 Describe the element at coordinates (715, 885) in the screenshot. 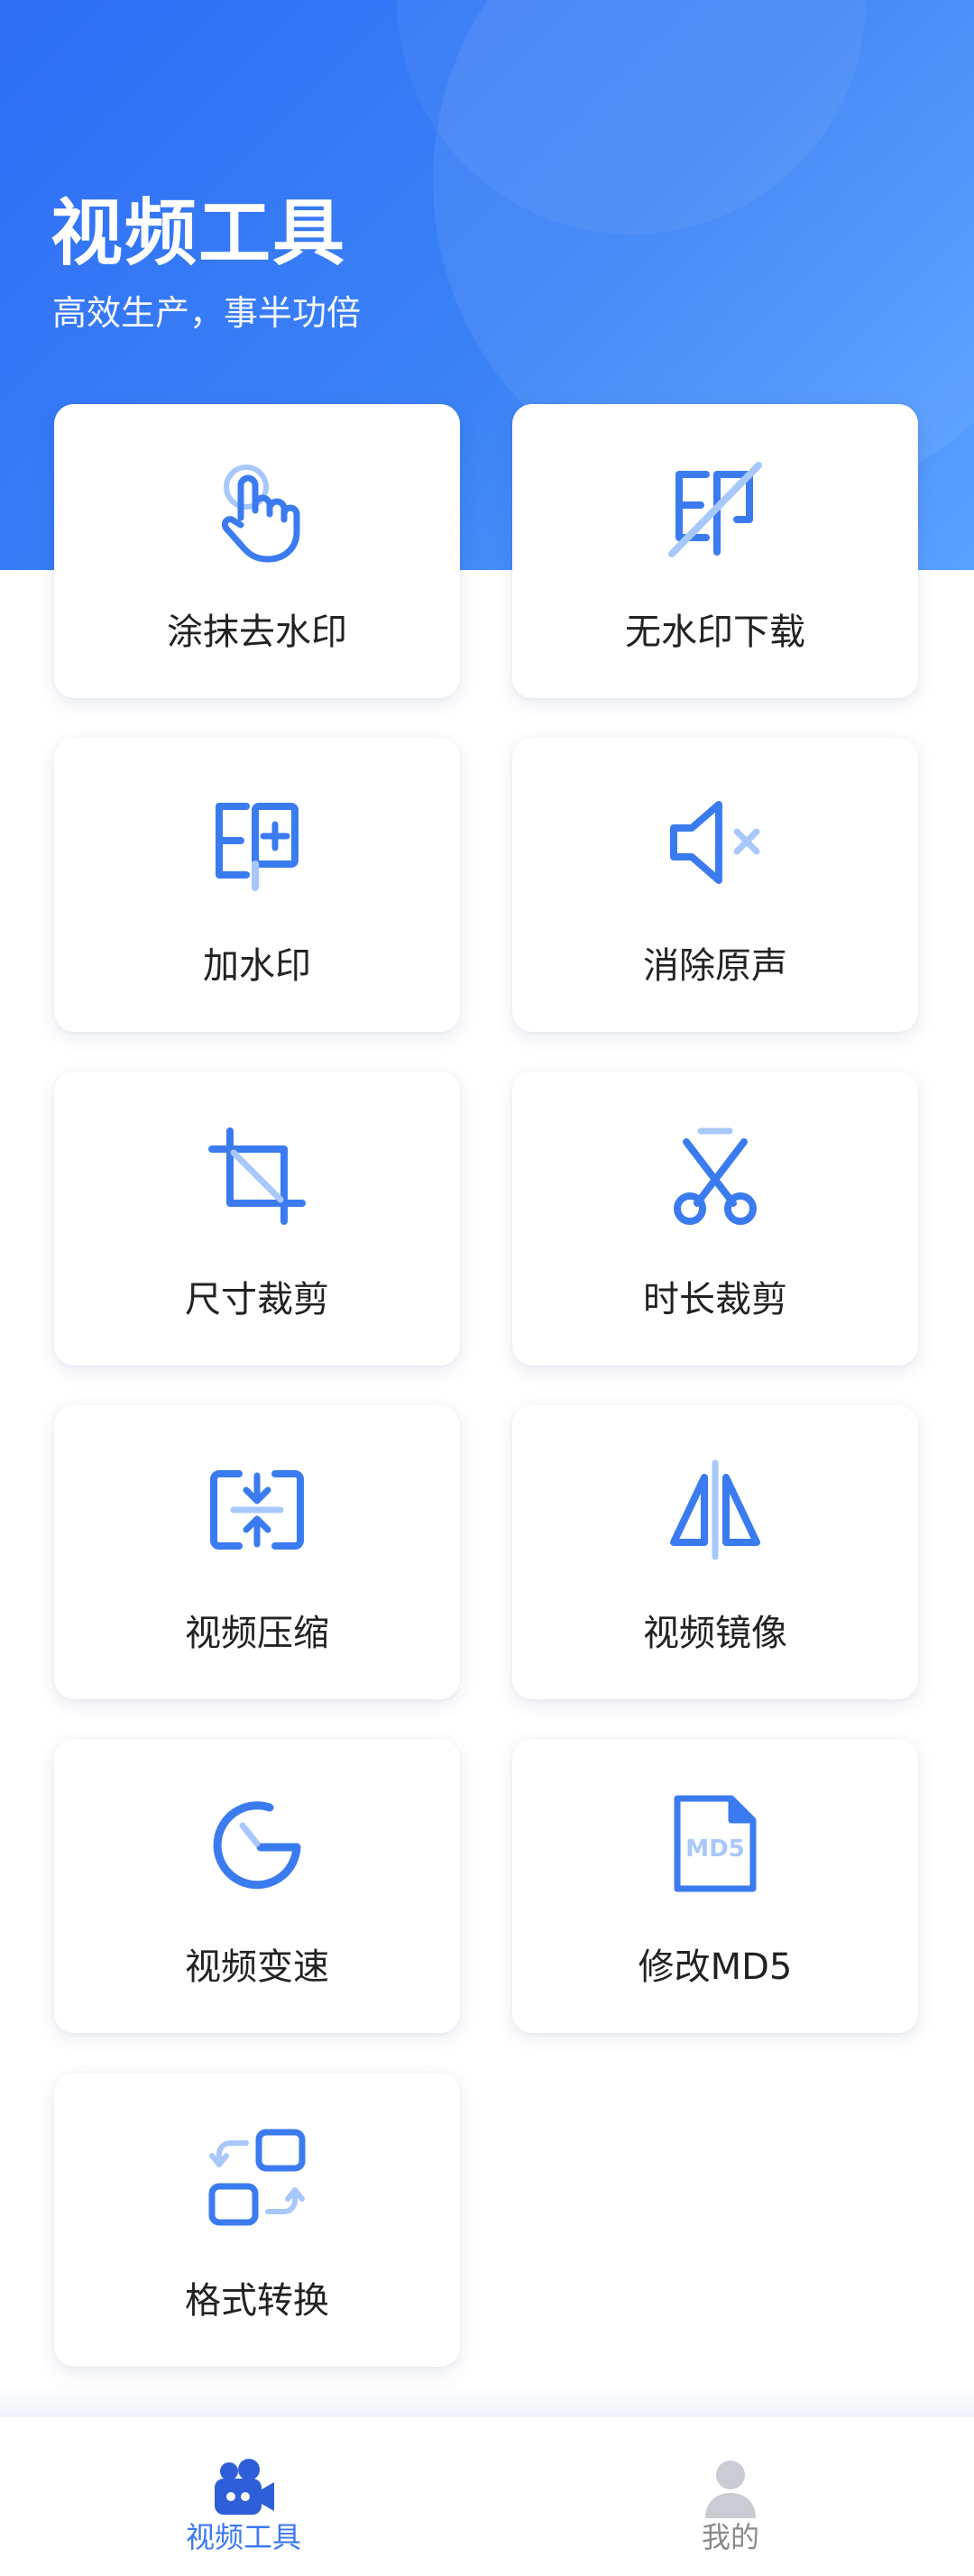

I see `tool-card-remove-audio: 消除原声` at that location.